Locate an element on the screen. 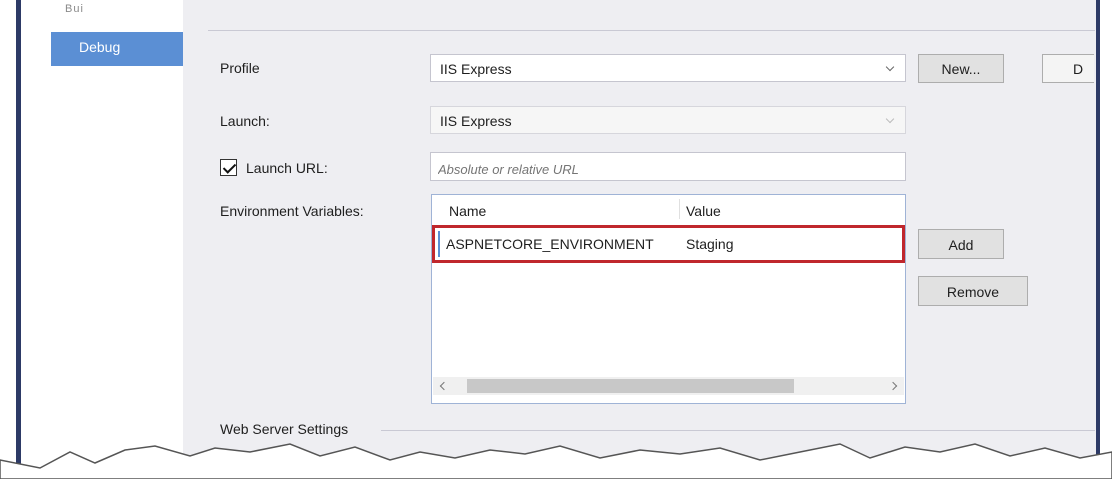 The height and width of the screenshot is (479, 1112). launch-url-input is located at coordinates (668, 166).